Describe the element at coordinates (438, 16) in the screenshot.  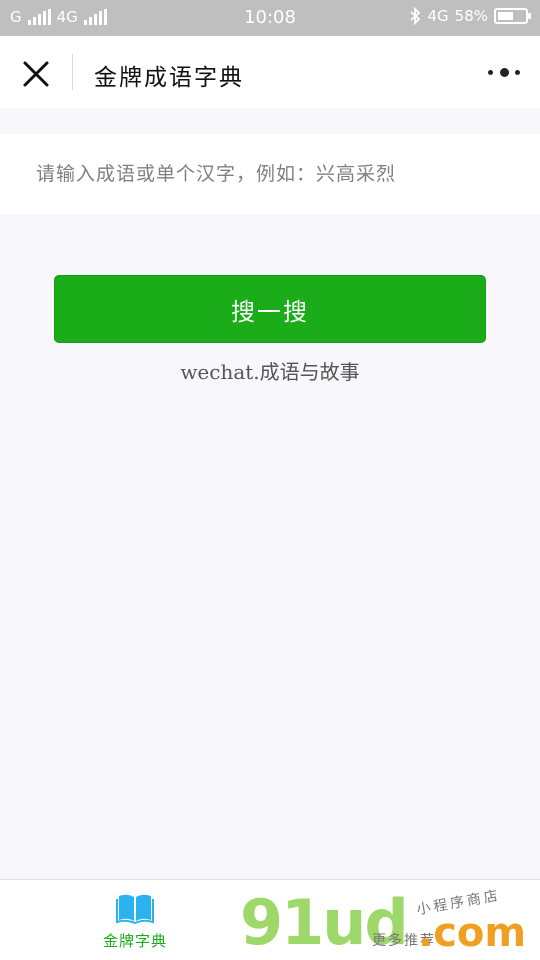
I see `network-label: 4G` at that location.